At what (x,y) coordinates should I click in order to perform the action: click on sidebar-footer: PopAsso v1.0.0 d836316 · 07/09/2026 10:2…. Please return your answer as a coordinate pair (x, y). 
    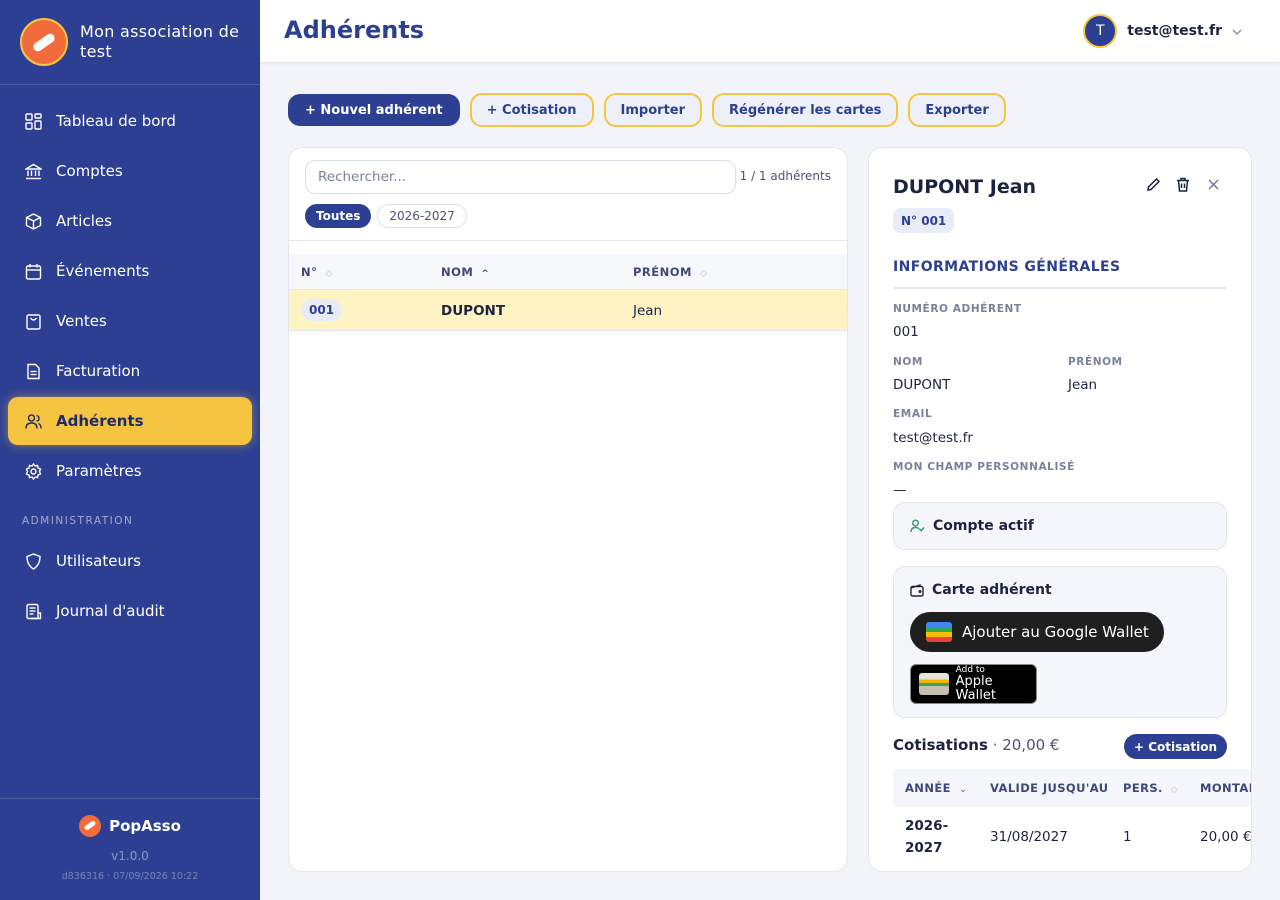
    Looking at the image, I should click on (130, 849).